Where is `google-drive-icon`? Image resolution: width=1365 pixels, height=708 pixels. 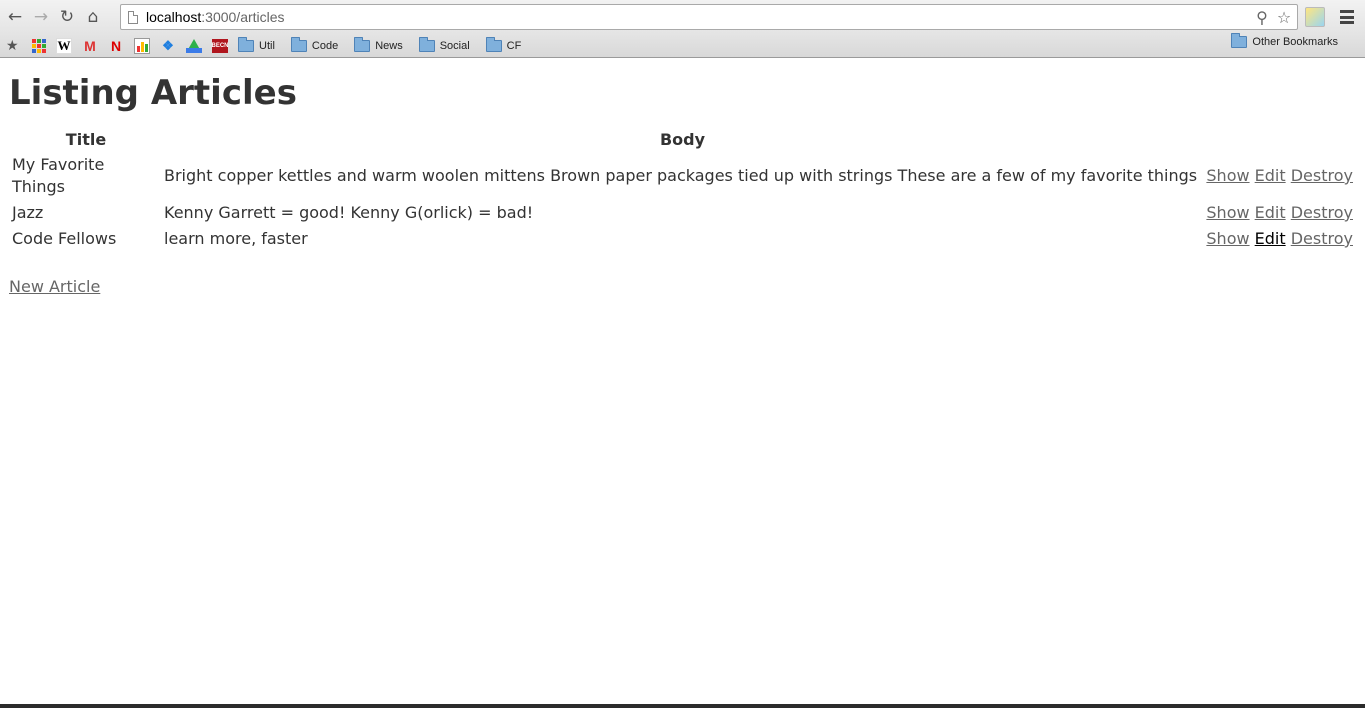 google-drive-icon is located at coordinates (194, 45).